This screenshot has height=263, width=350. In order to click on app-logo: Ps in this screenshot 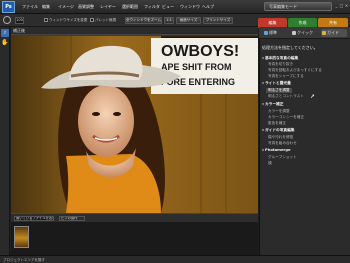, I will do `click(8, 7)`.